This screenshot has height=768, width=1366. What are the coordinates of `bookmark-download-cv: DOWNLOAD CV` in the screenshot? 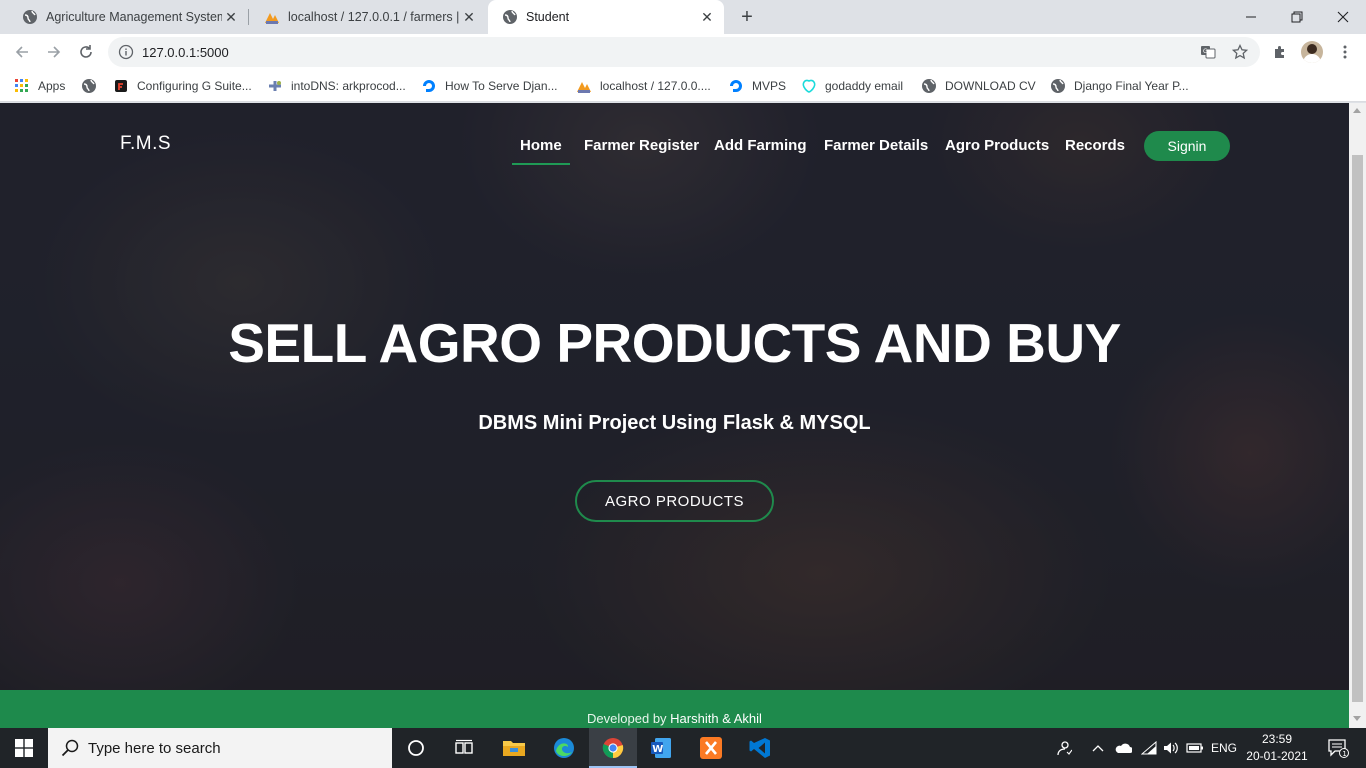 It's located at (978, 86).